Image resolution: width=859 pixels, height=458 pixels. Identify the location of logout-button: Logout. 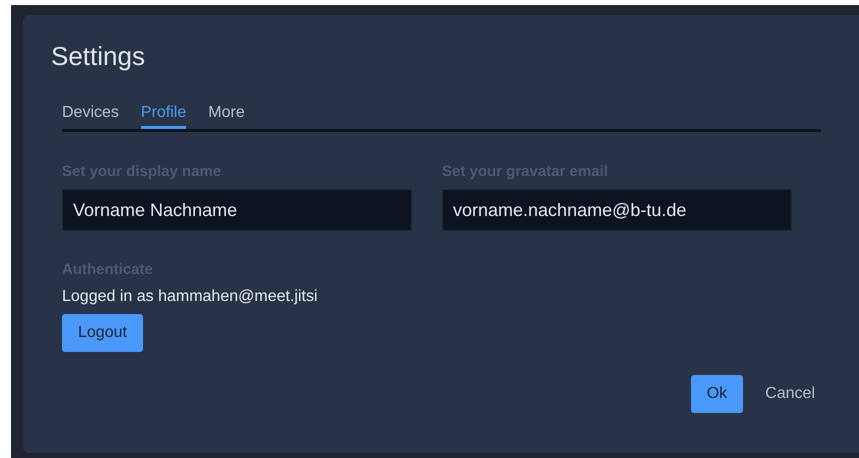
(102, 333).